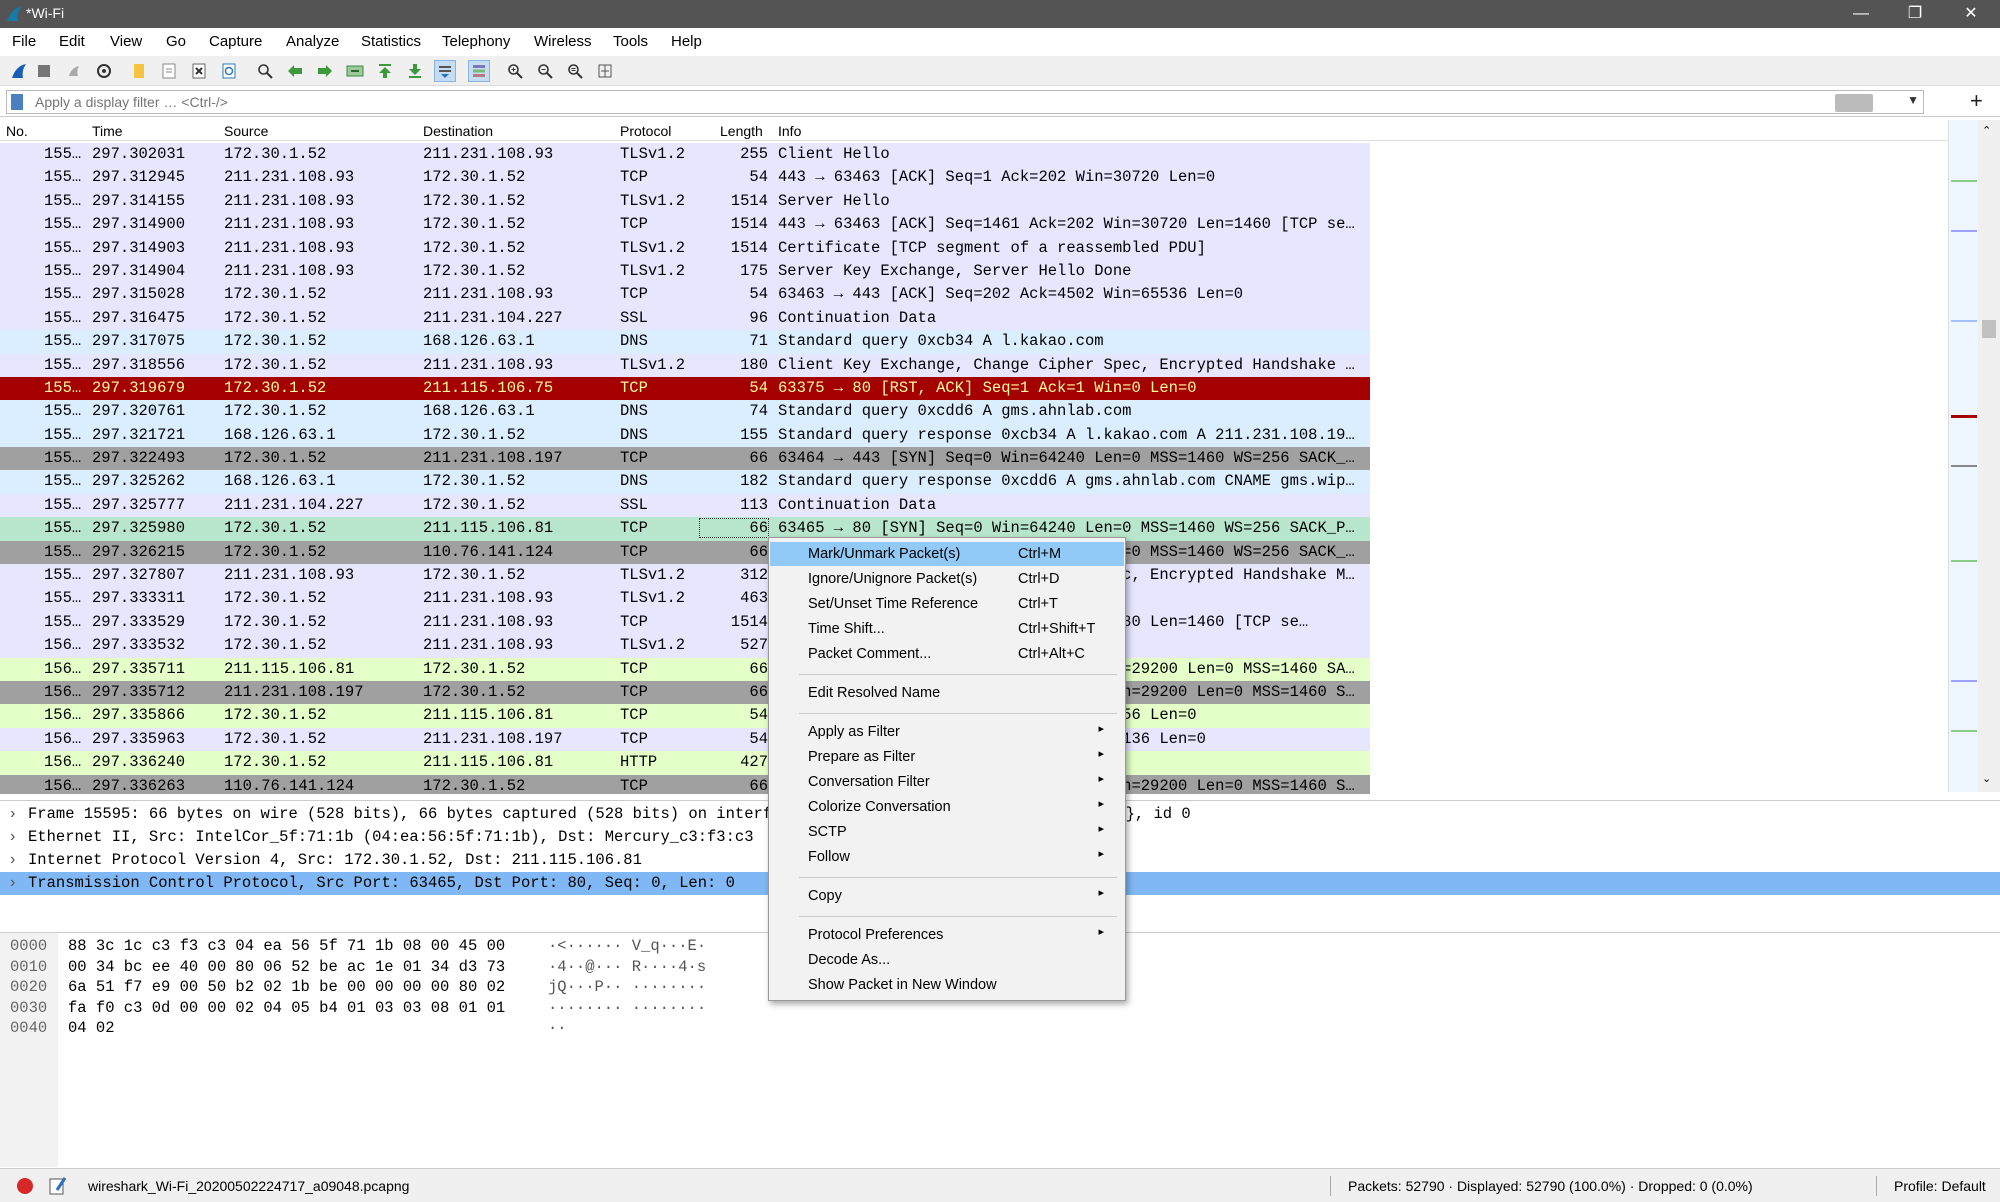 The image size is (2000, 1202). I want to click on last-packet-icon, so click(415, 71).